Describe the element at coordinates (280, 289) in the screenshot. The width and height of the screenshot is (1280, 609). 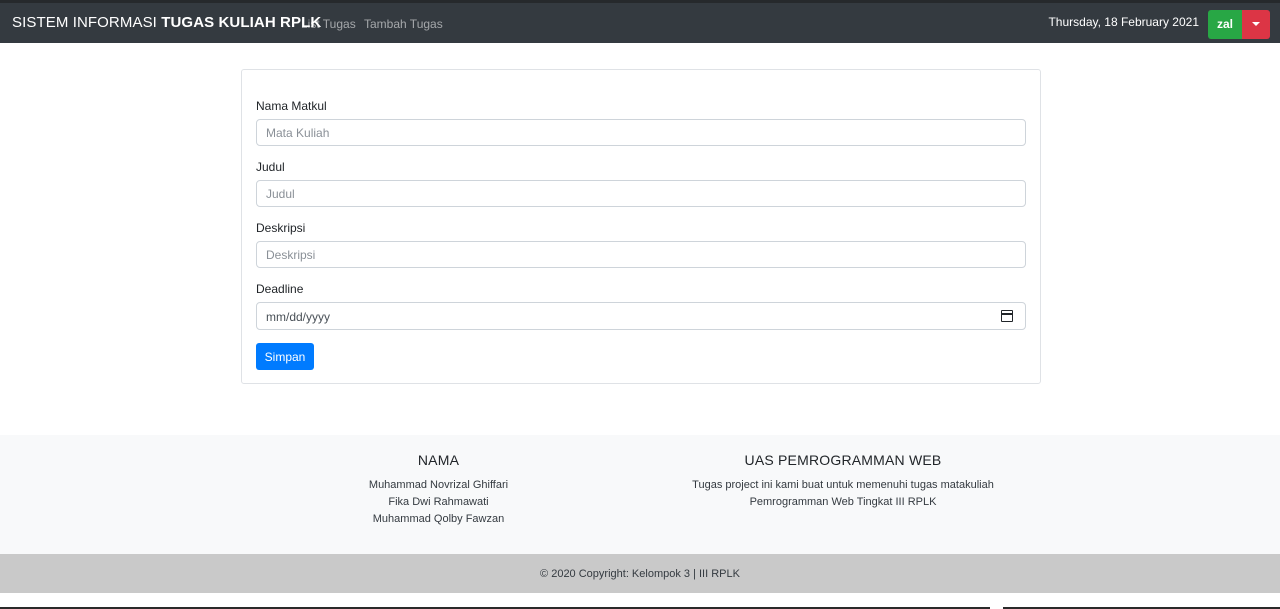
I see `deadline-label: Deadline` at that location.